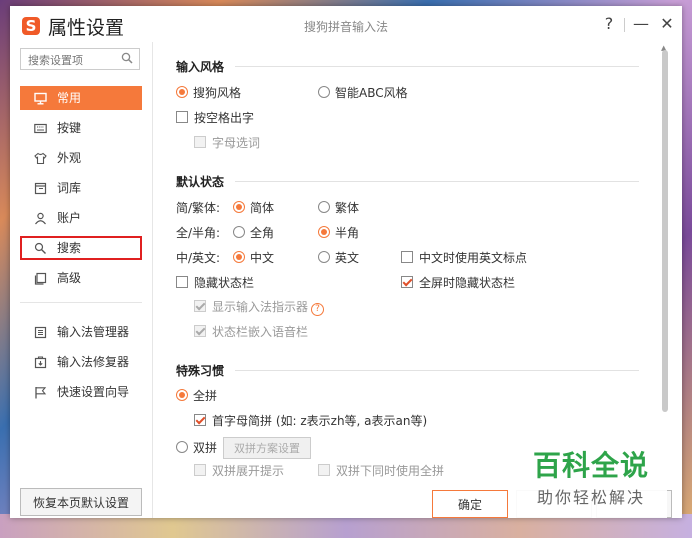 Image resolution: width=692 pixels, height=538 pixels. I want to click on nav-item-account: 账户, so click(81, 218).